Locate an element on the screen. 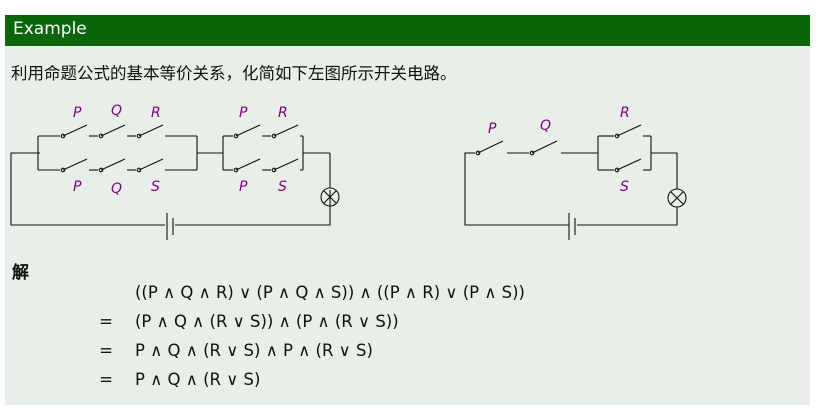 The width and height of the screenshot is (824, 409). solution-label: 解 is located at coordinates (20, 273).